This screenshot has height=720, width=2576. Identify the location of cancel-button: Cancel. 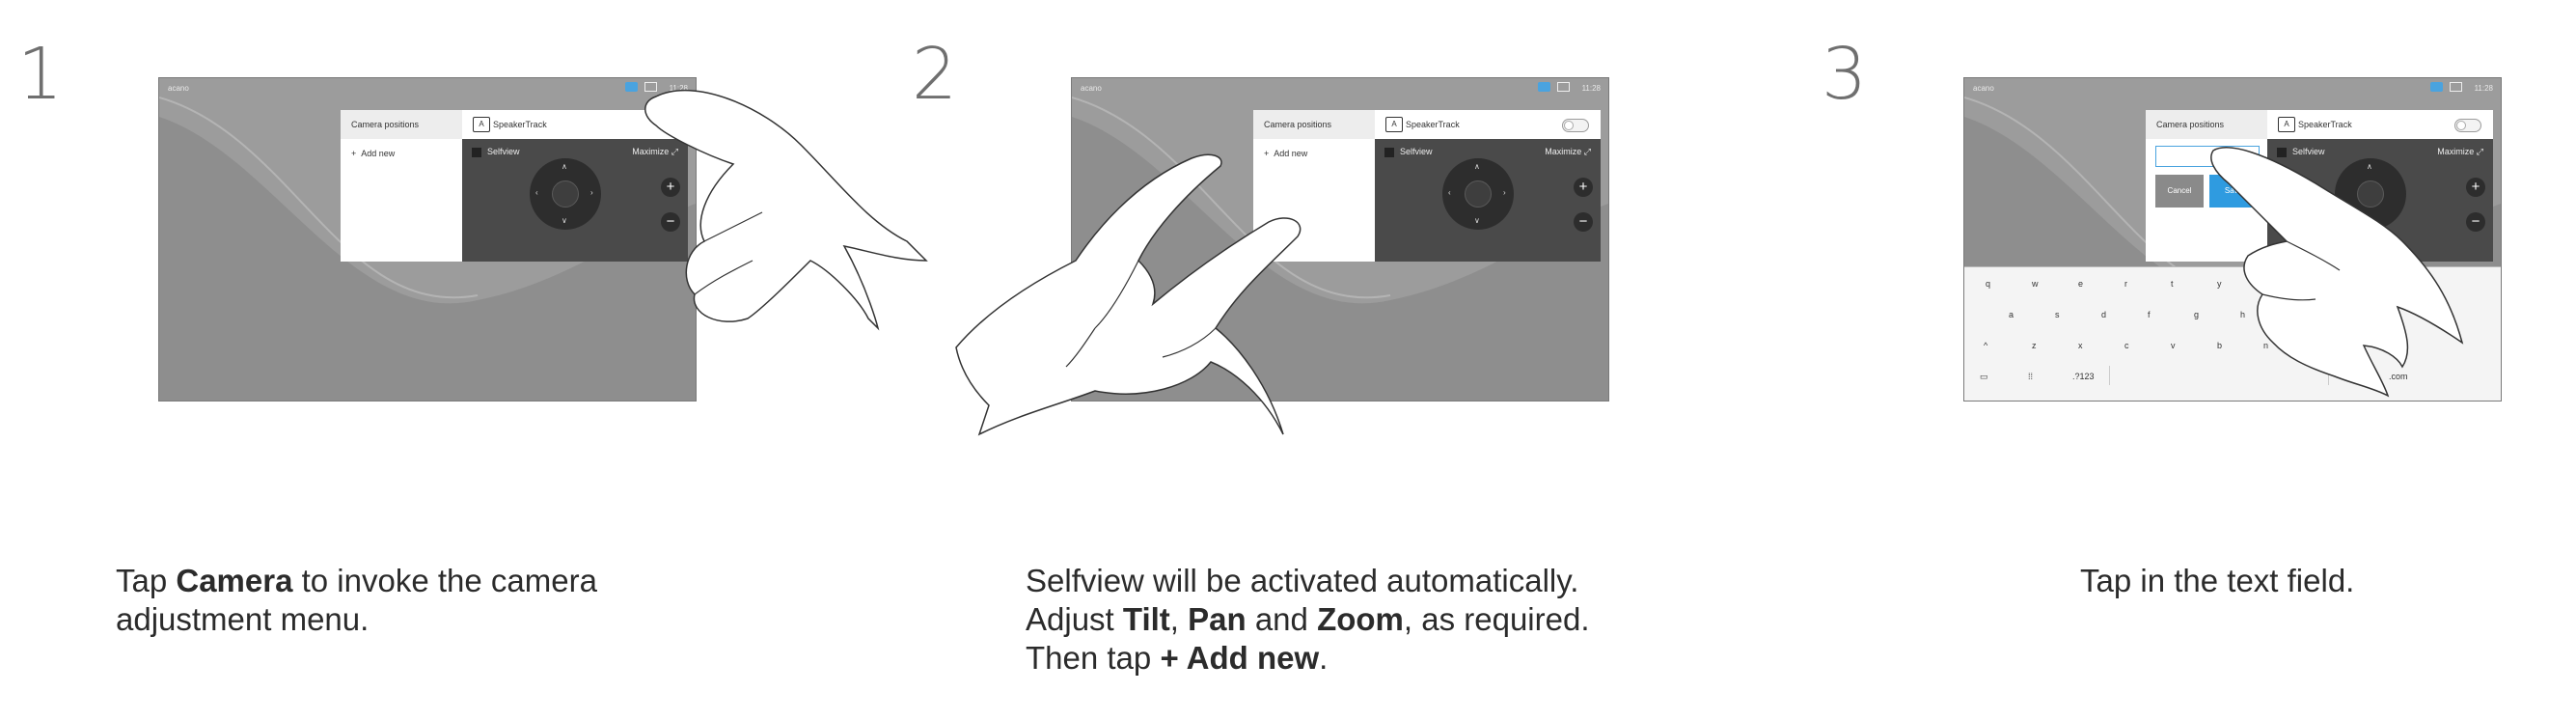
(2179, 191).